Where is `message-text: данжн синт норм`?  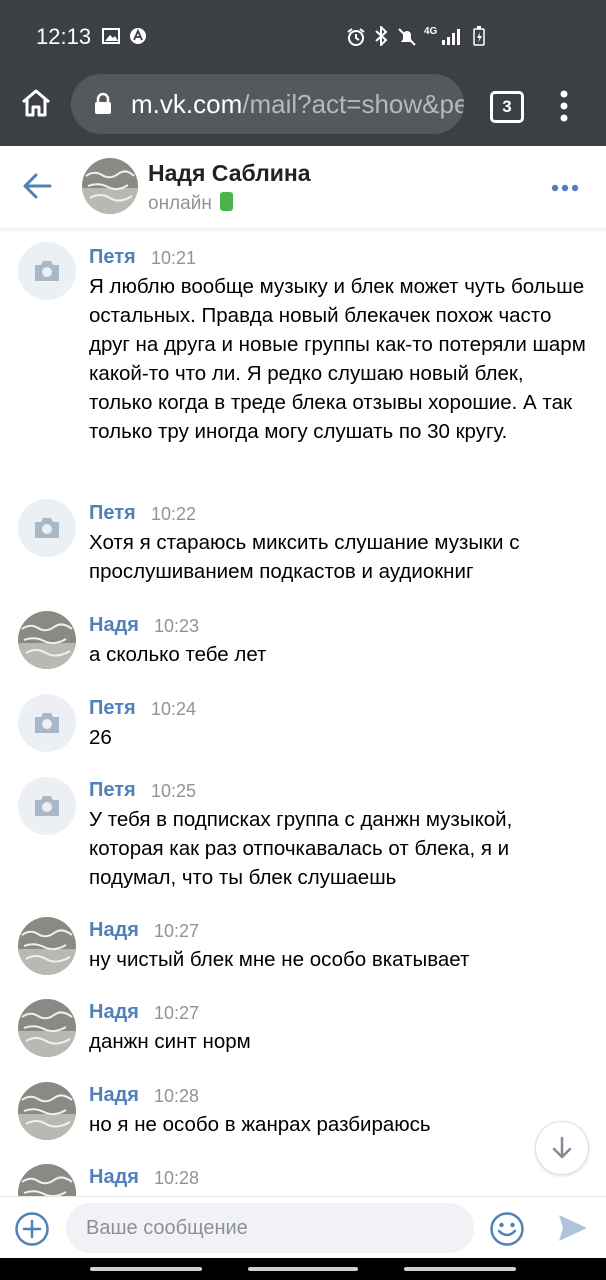 message-text: данжн синт норм is located at coordinates (170, 1041).